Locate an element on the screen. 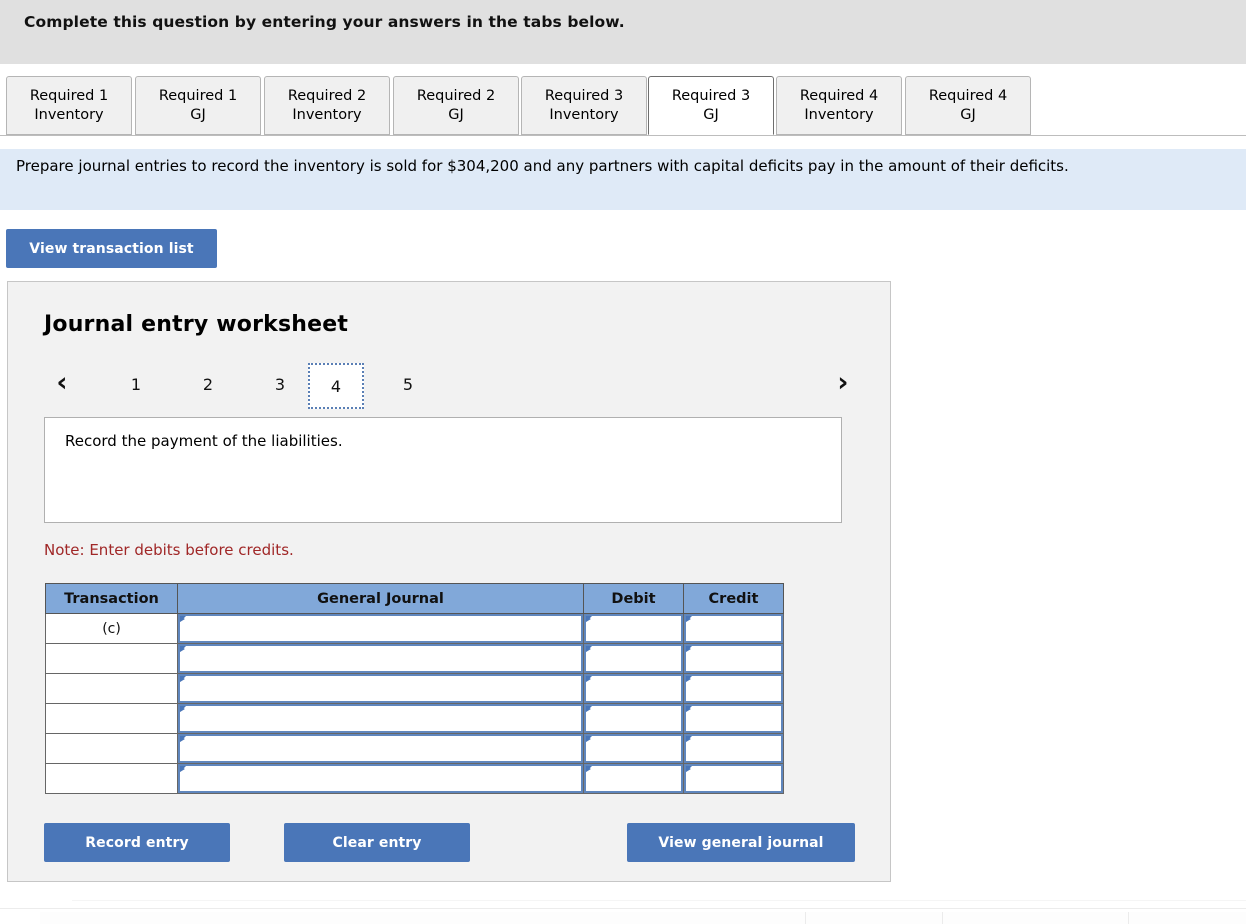 The height and width of the screenshot is (924, 1246). tab-required-1-gj: Required 1 GJ is located at coordinates (198, 105).